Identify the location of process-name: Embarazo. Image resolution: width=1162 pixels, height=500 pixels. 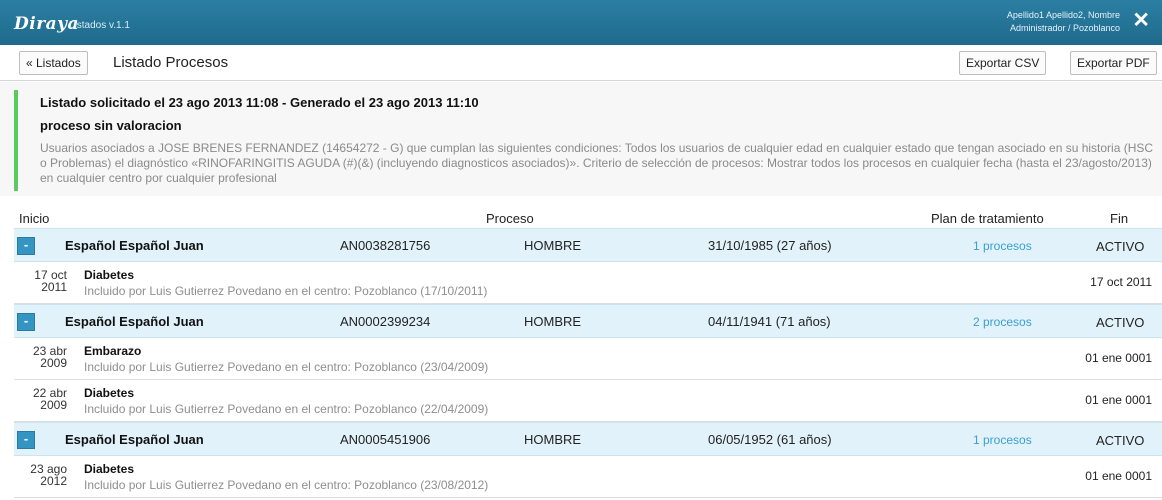
(113, 351).